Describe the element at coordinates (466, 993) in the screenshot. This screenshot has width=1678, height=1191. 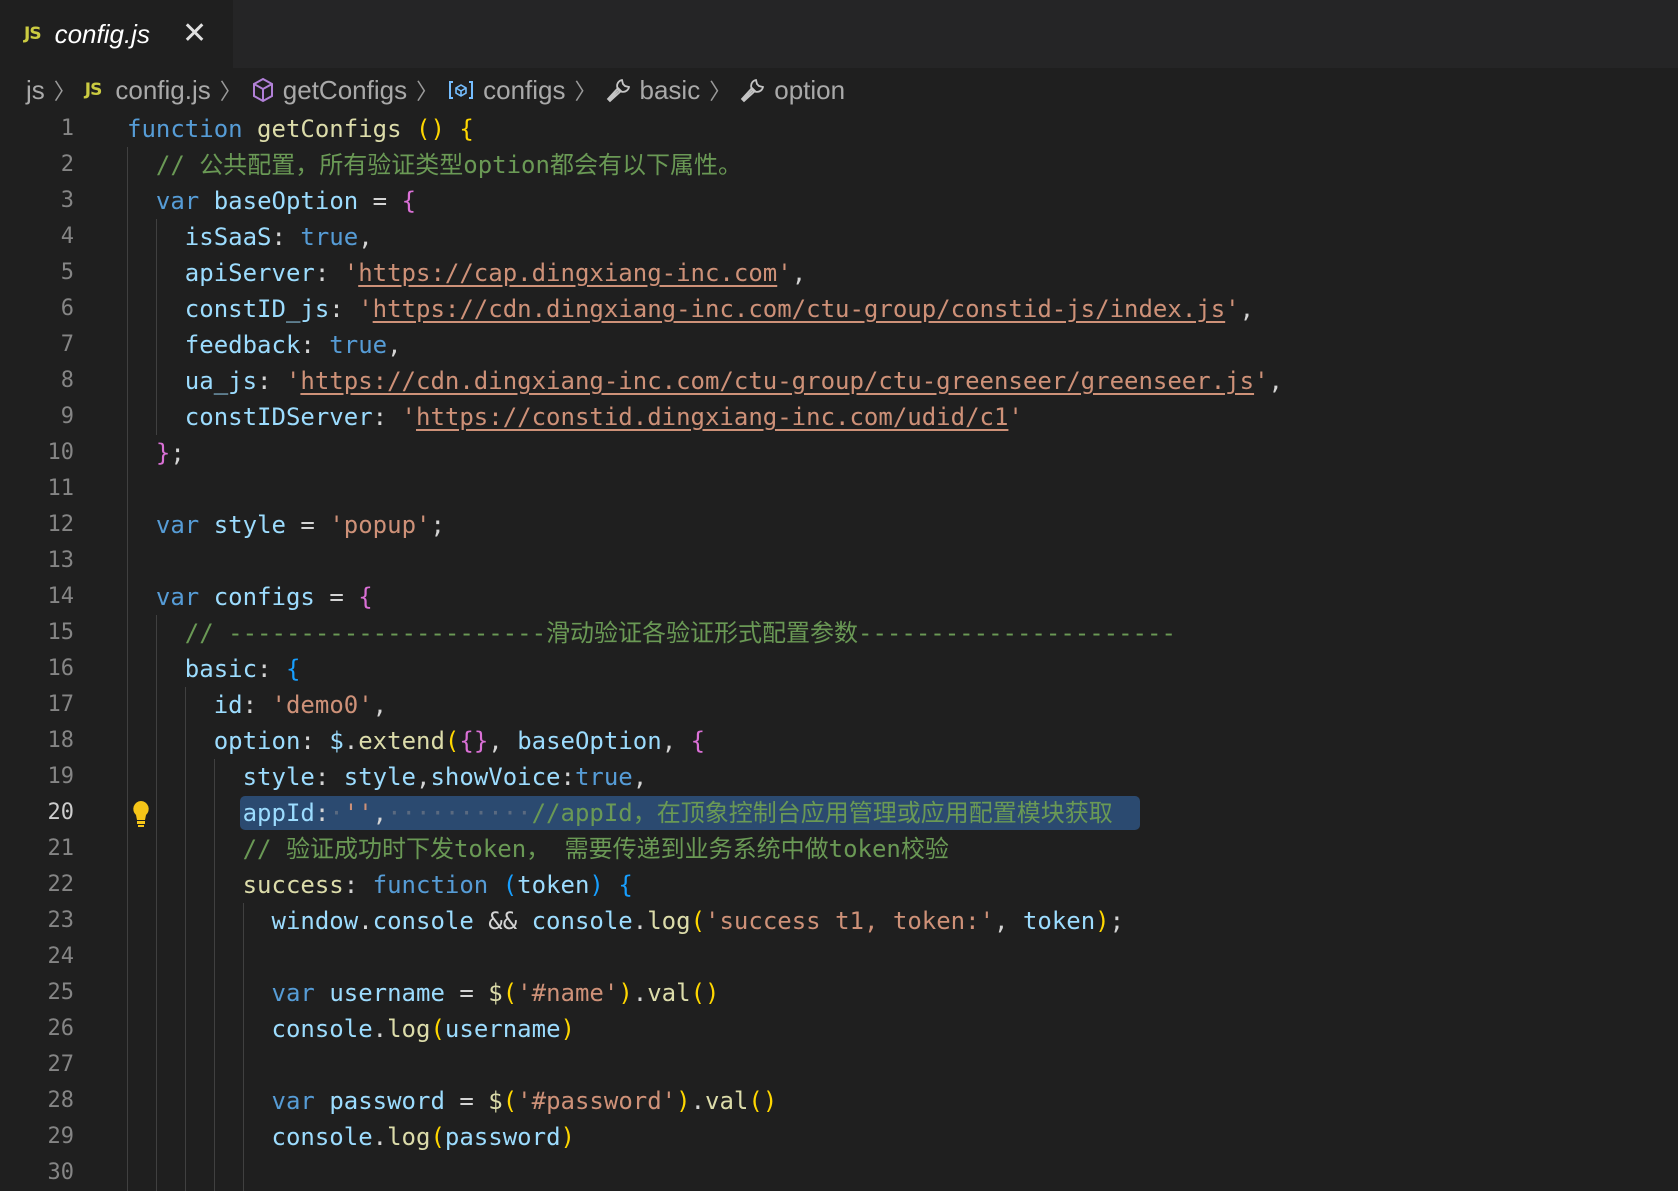
I see `token-punctuation: =` at that location.